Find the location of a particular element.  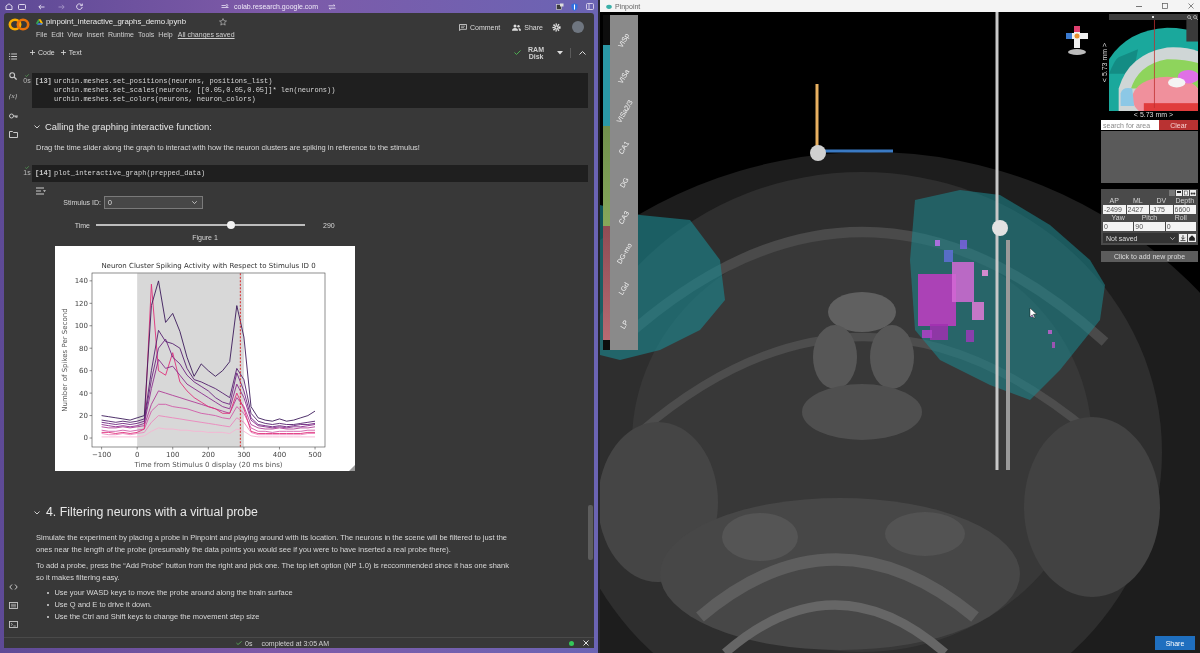

search-icon is located at coordinates (13, 76).